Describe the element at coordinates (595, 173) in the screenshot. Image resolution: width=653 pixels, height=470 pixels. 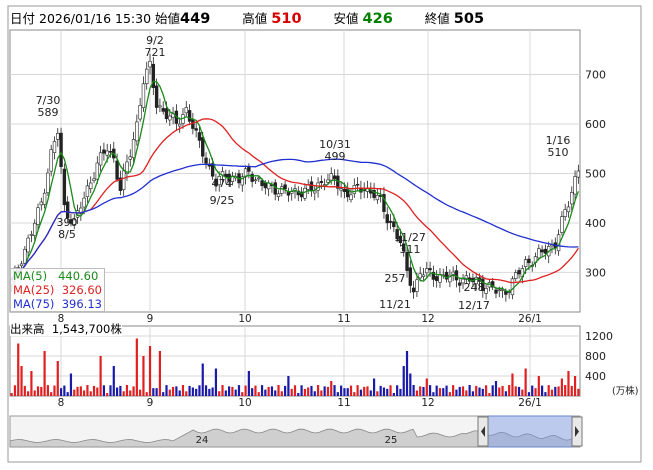
I see `y-tick-label: 500` at that location.